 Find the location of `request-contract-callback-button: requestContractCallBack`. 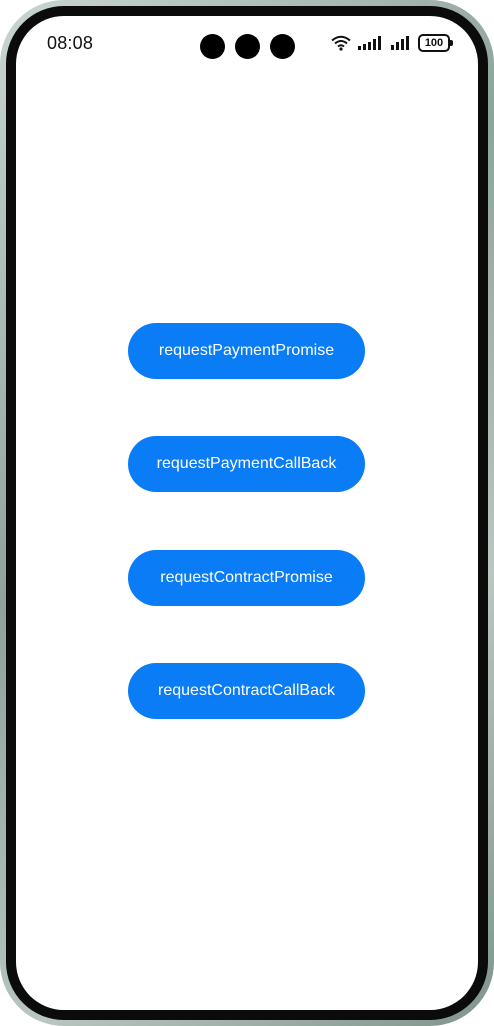

request-contract-callback-button: requestContractCallBack is located at coordinates (246, 691).